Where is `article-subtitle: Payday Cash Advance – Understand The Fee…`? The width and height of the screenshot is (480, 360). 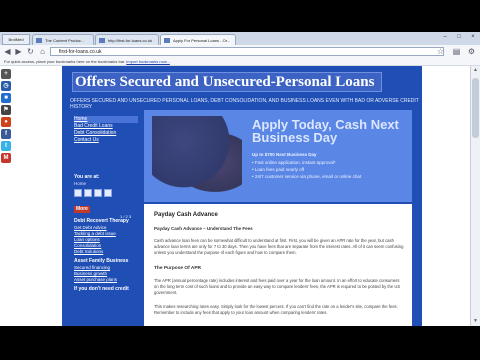
article-subtitle: Payday Cash Advance – Understand The Fee… is located at coordinates (203, 228).